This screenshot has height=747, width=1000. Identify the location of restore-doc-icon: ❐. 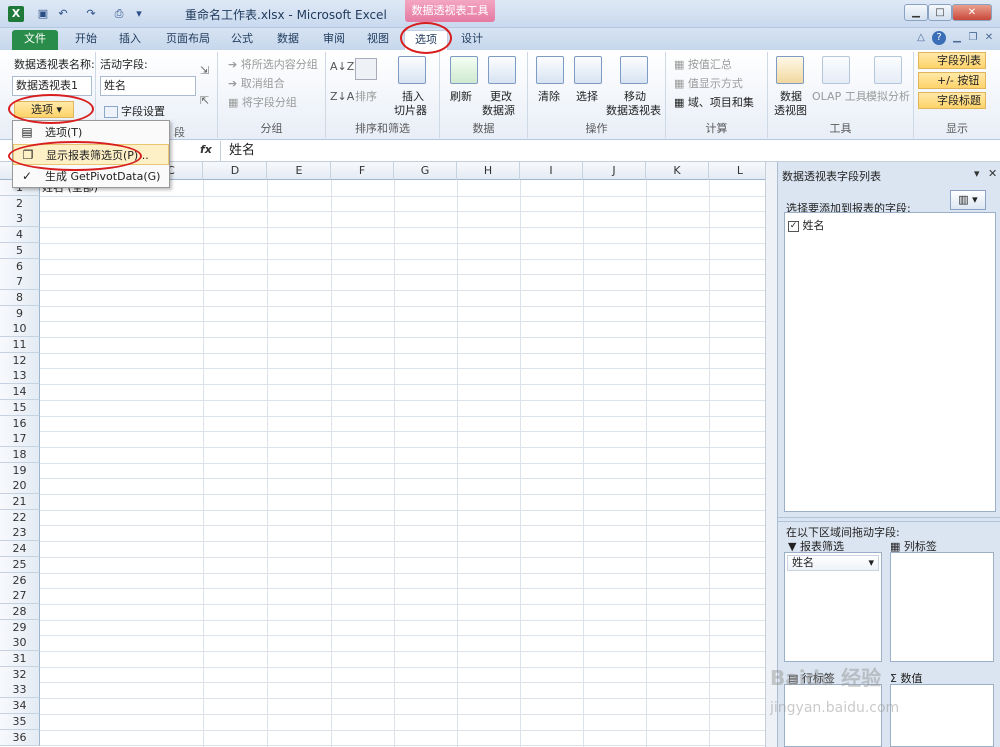
(973, 38).